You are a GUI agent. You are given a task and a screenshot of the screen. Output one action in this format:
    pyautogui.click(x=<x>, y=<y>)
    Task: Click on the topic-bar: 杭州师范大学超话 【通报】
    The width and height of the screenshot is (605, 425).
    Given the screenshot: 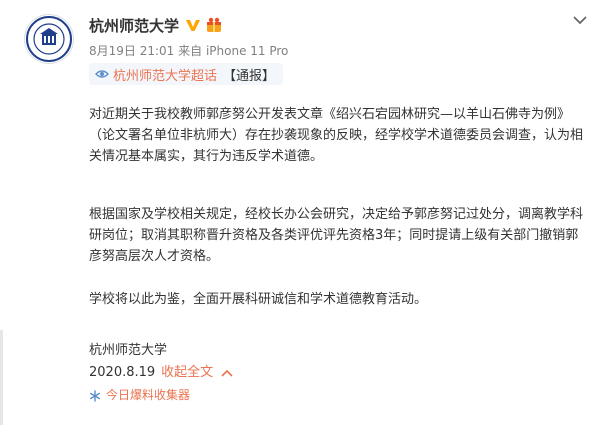 What is the action you would take?
    pyautogui.click(x=186, y=74)
    